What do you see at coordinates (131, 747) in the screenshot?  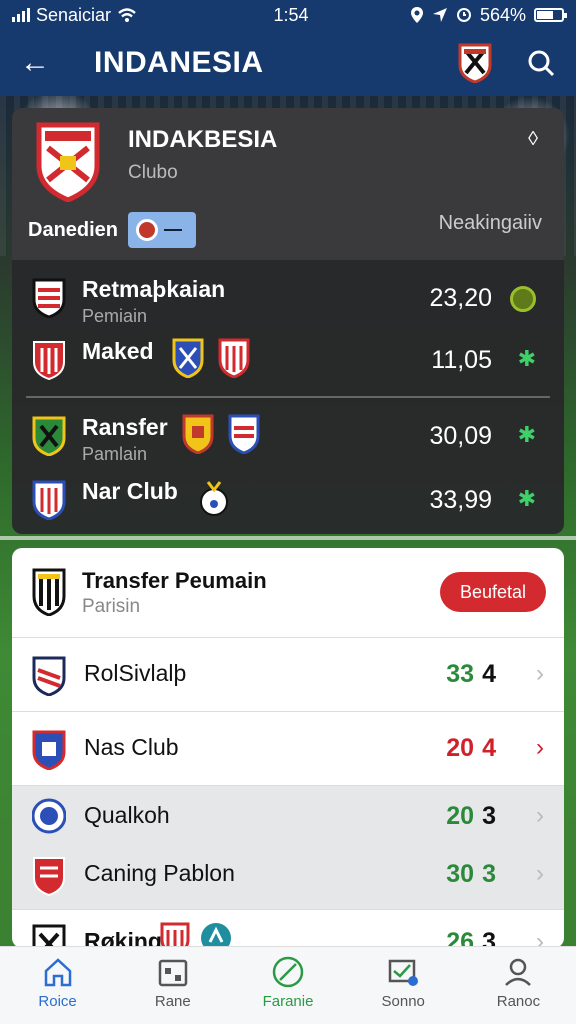 I see `row-name: Nas Club` at bounding box center [131, 747].